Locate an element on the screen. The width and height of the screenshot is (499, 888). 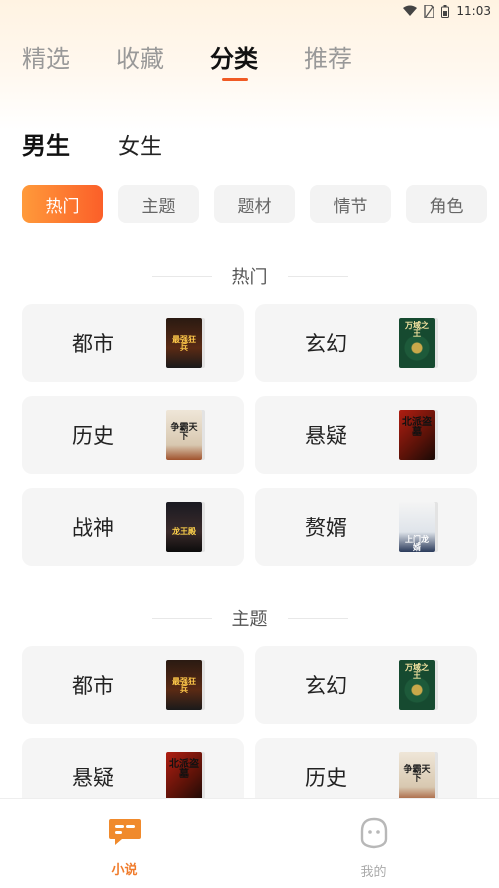
filter-chip-row: 热门 主题 题材 情节 角色 is located at coordinates (260, 204).